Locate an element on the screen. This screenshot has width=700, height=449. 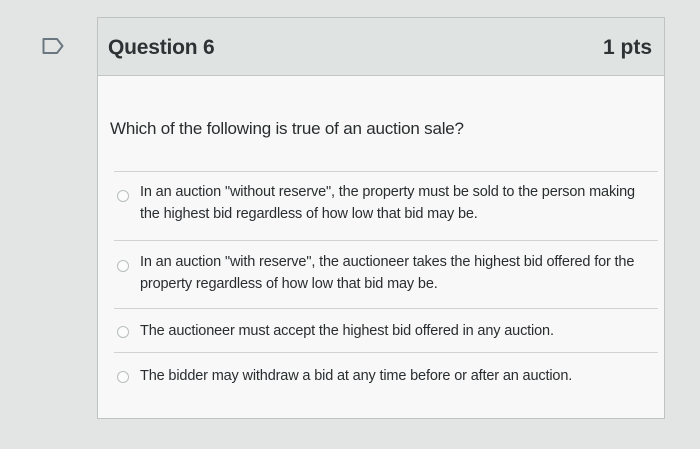
question-header: Question 6 1 pts is located at coordinates (381, 47).